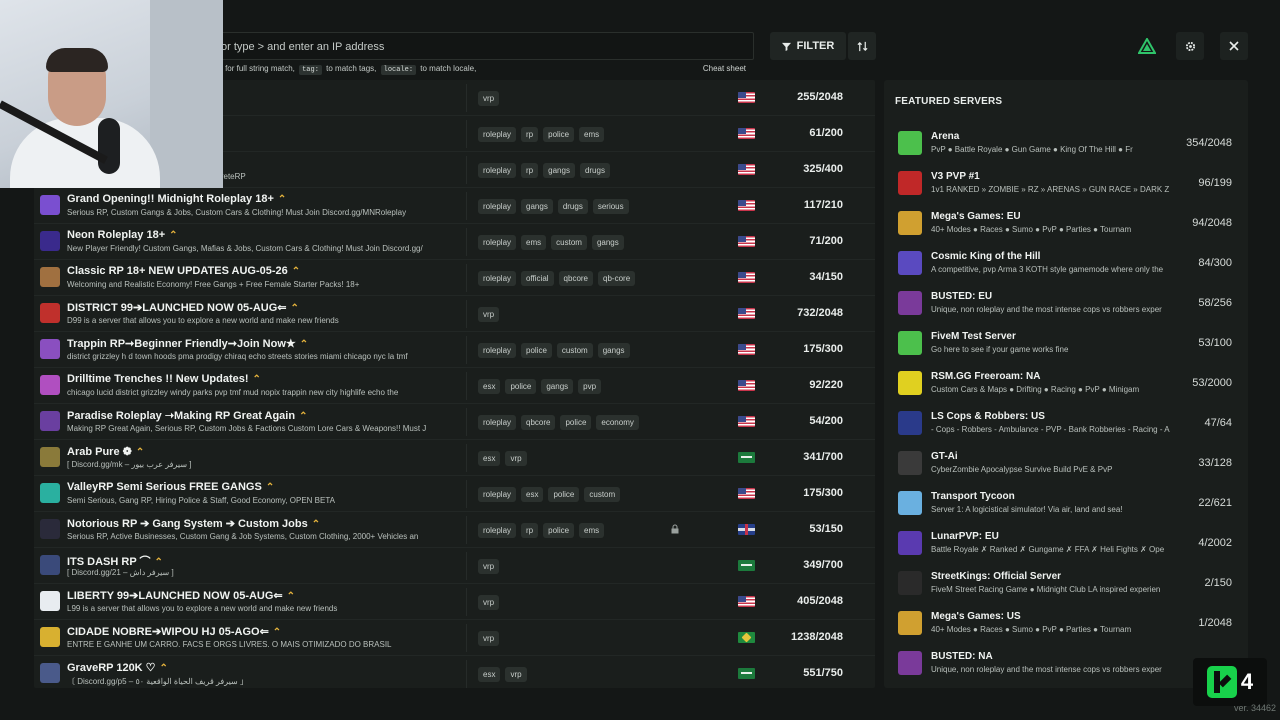 The height and width of the screenshot is (720, 1280). Describe the element at coordinates (1190, 46) in the screenshot. I see `gear-icon` at that location.